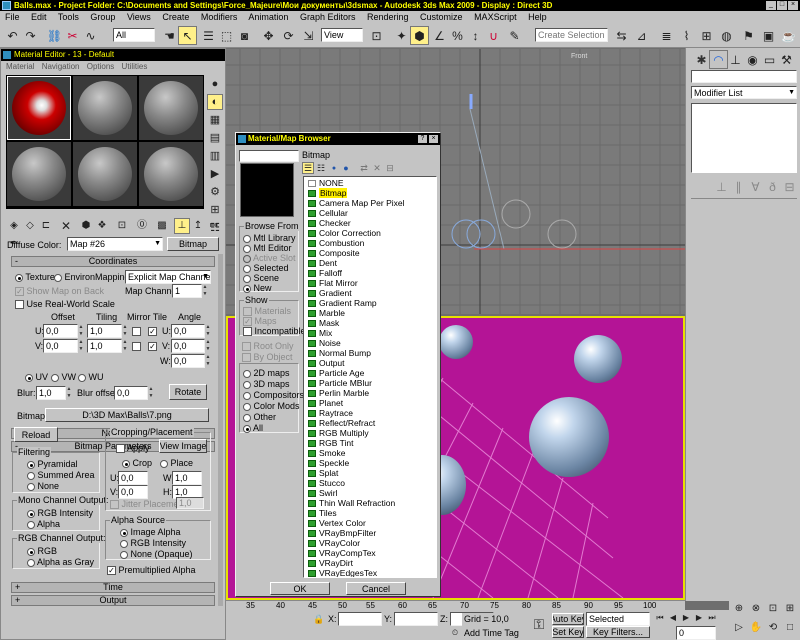  What do you see at coordinates (127, 415) in the screenshot?
I see `bitmap-path-button: D:\3D Max\Balls\7.png` at bounding box center [127, 415].